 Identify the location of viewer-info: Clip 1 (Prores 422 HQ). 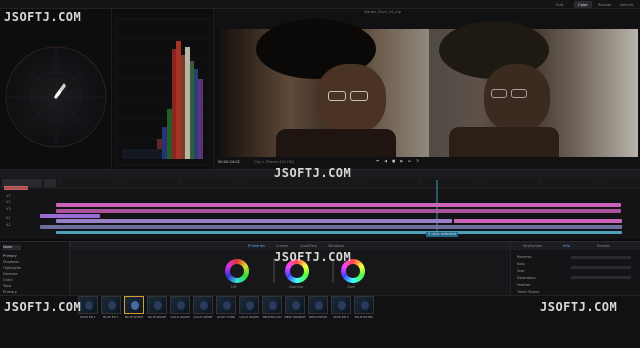
(274, 162).